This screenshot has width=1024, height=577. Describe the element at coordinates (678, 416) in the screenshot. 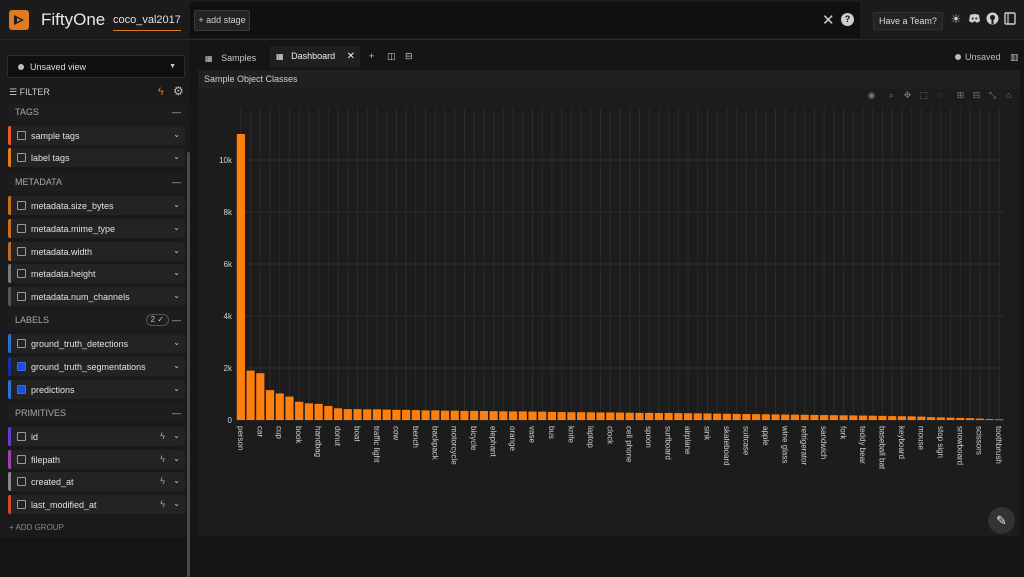

I see `bar-skis` at that location.